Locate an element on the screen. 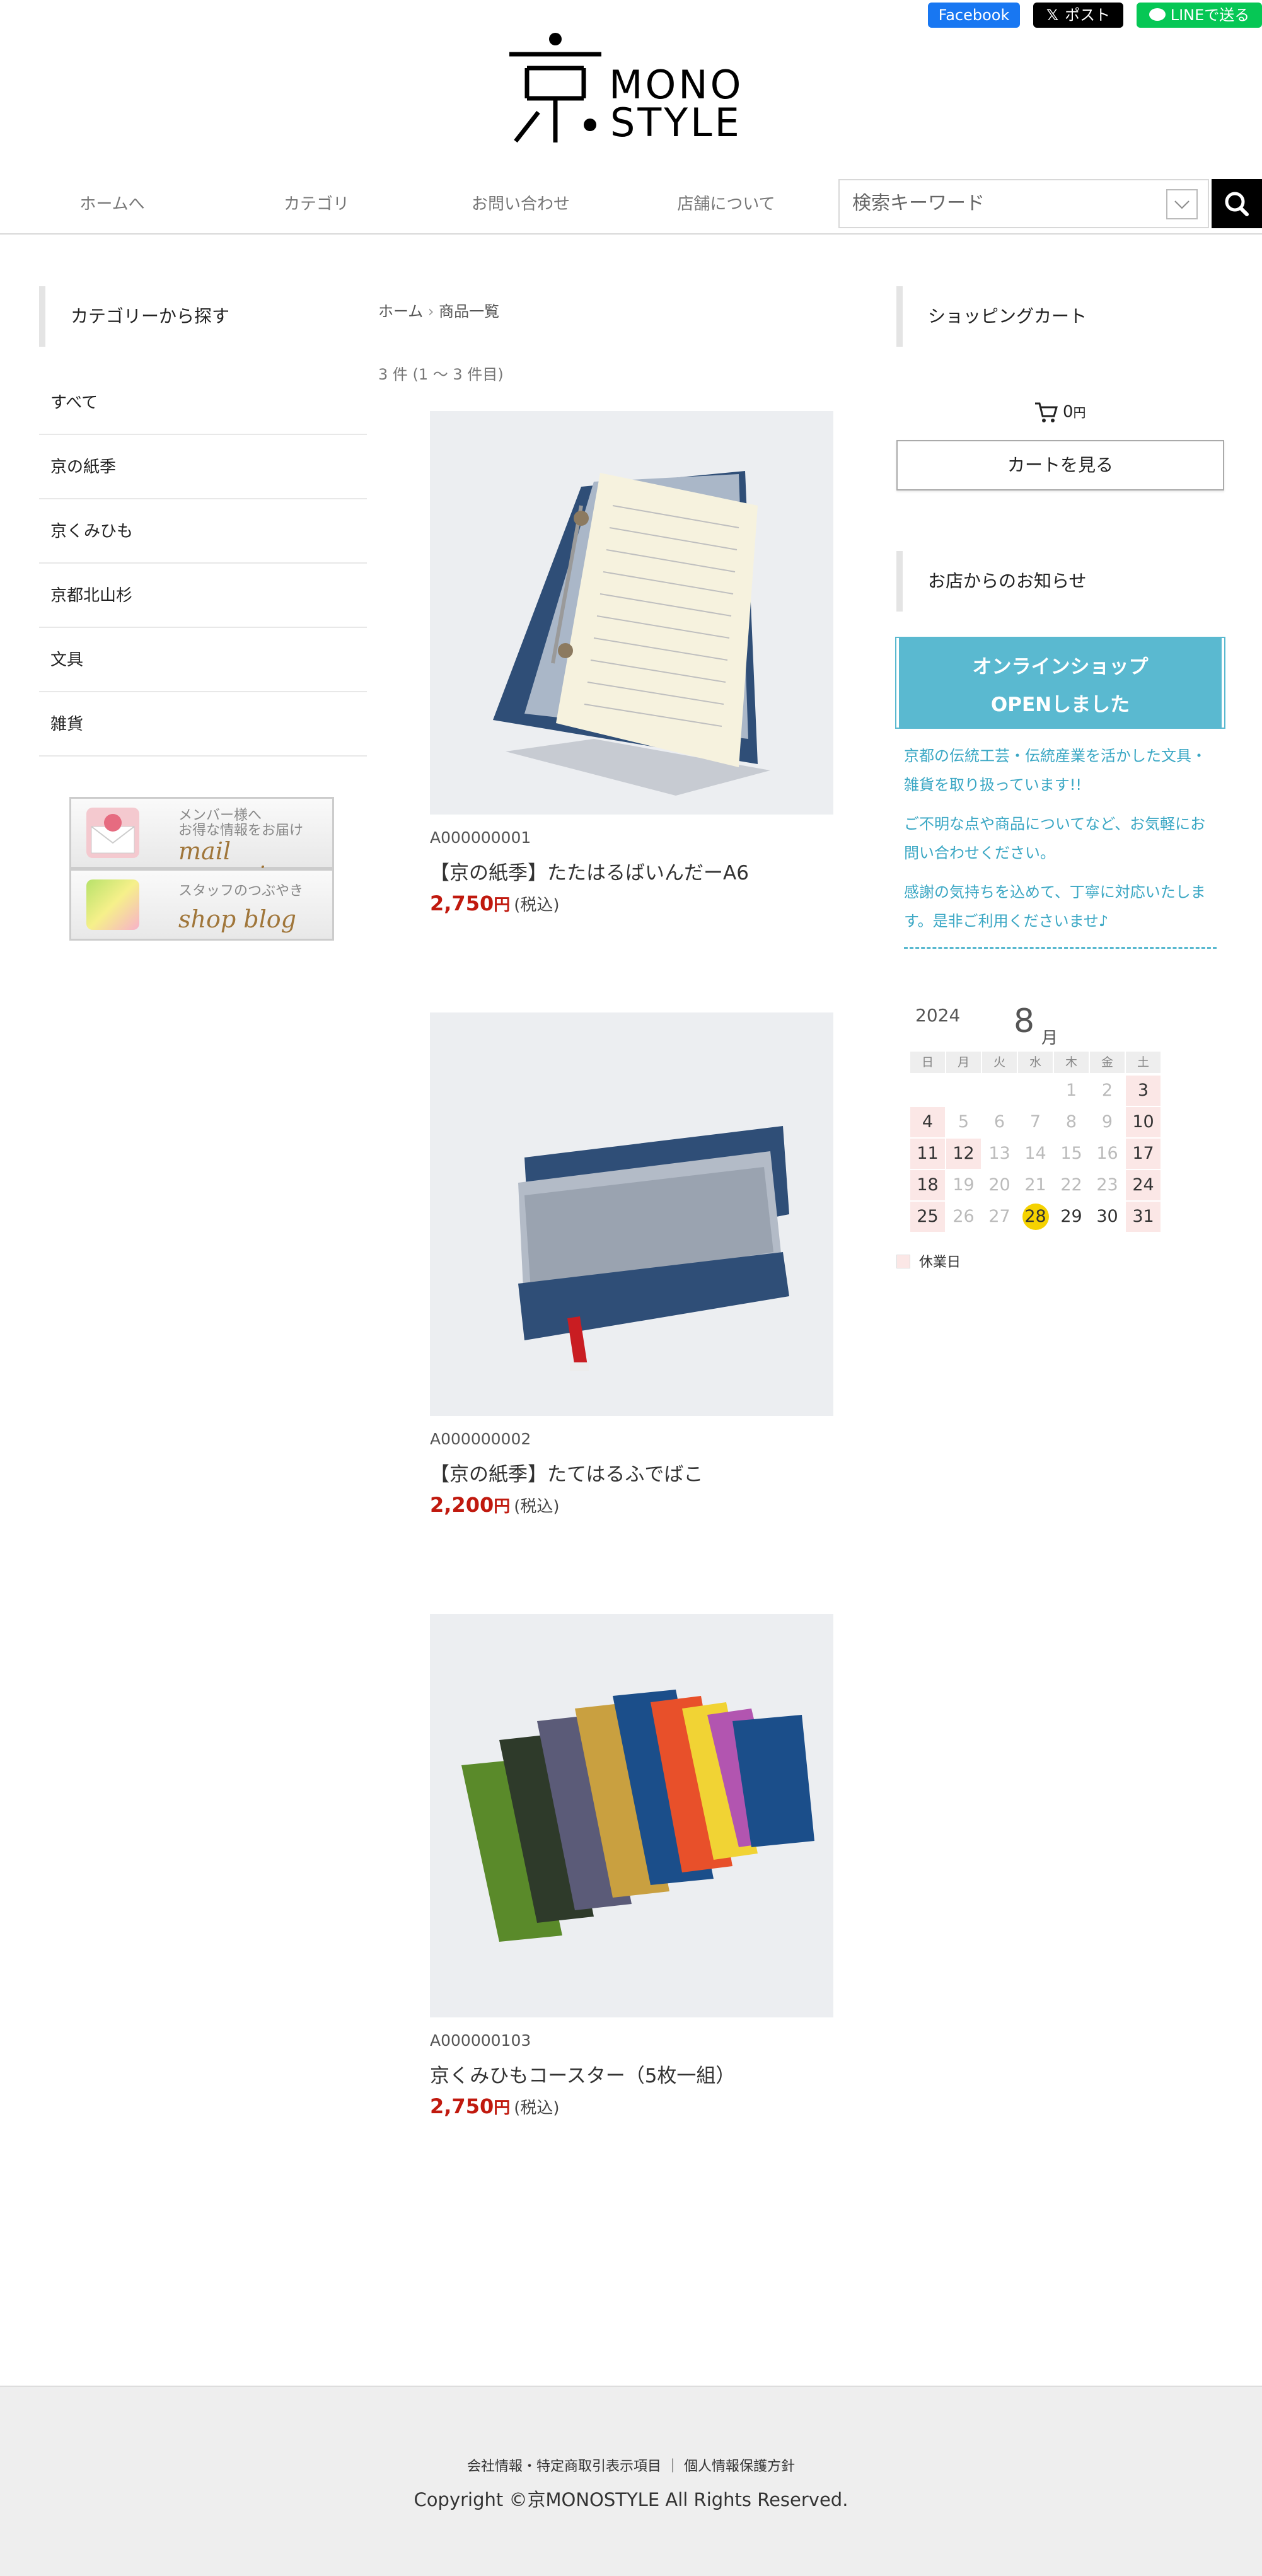  shop-blog-banner: スタッフのつぶやき shop blog is located at coordinates (201, 905).